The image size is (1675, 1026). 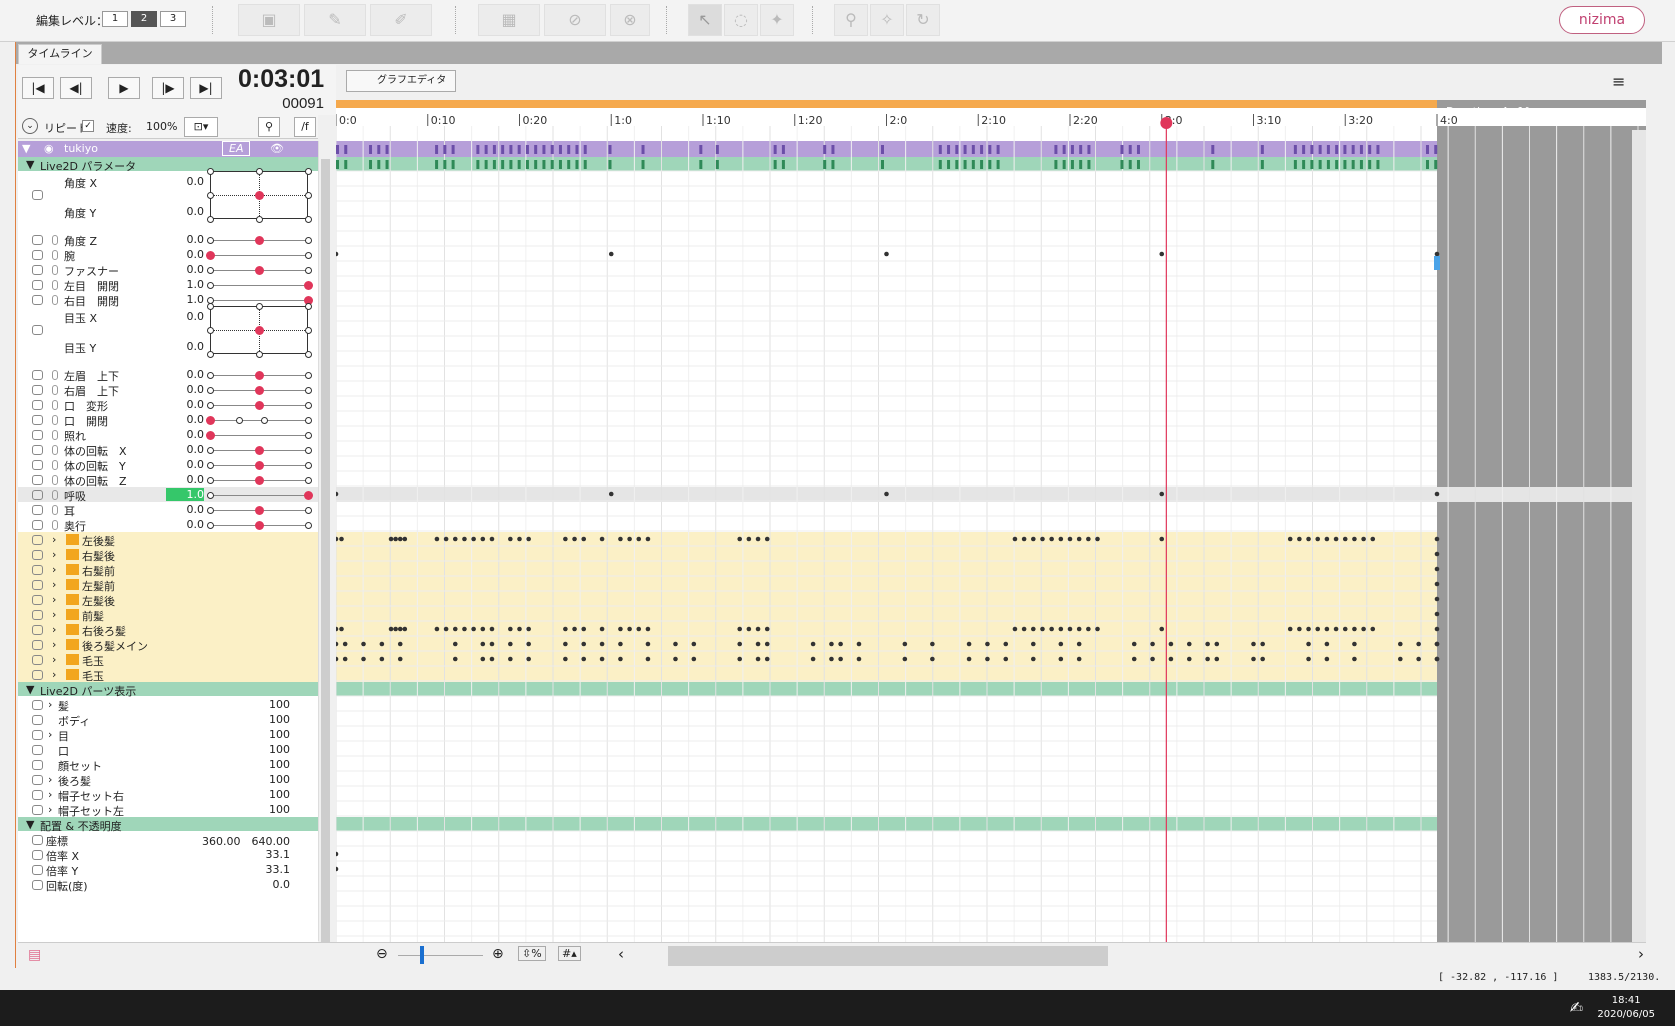 What do you see at coordinates (168, 88) in the screenshot?
I see `step-forward-button: |▶` at bounding box center [168, 88].